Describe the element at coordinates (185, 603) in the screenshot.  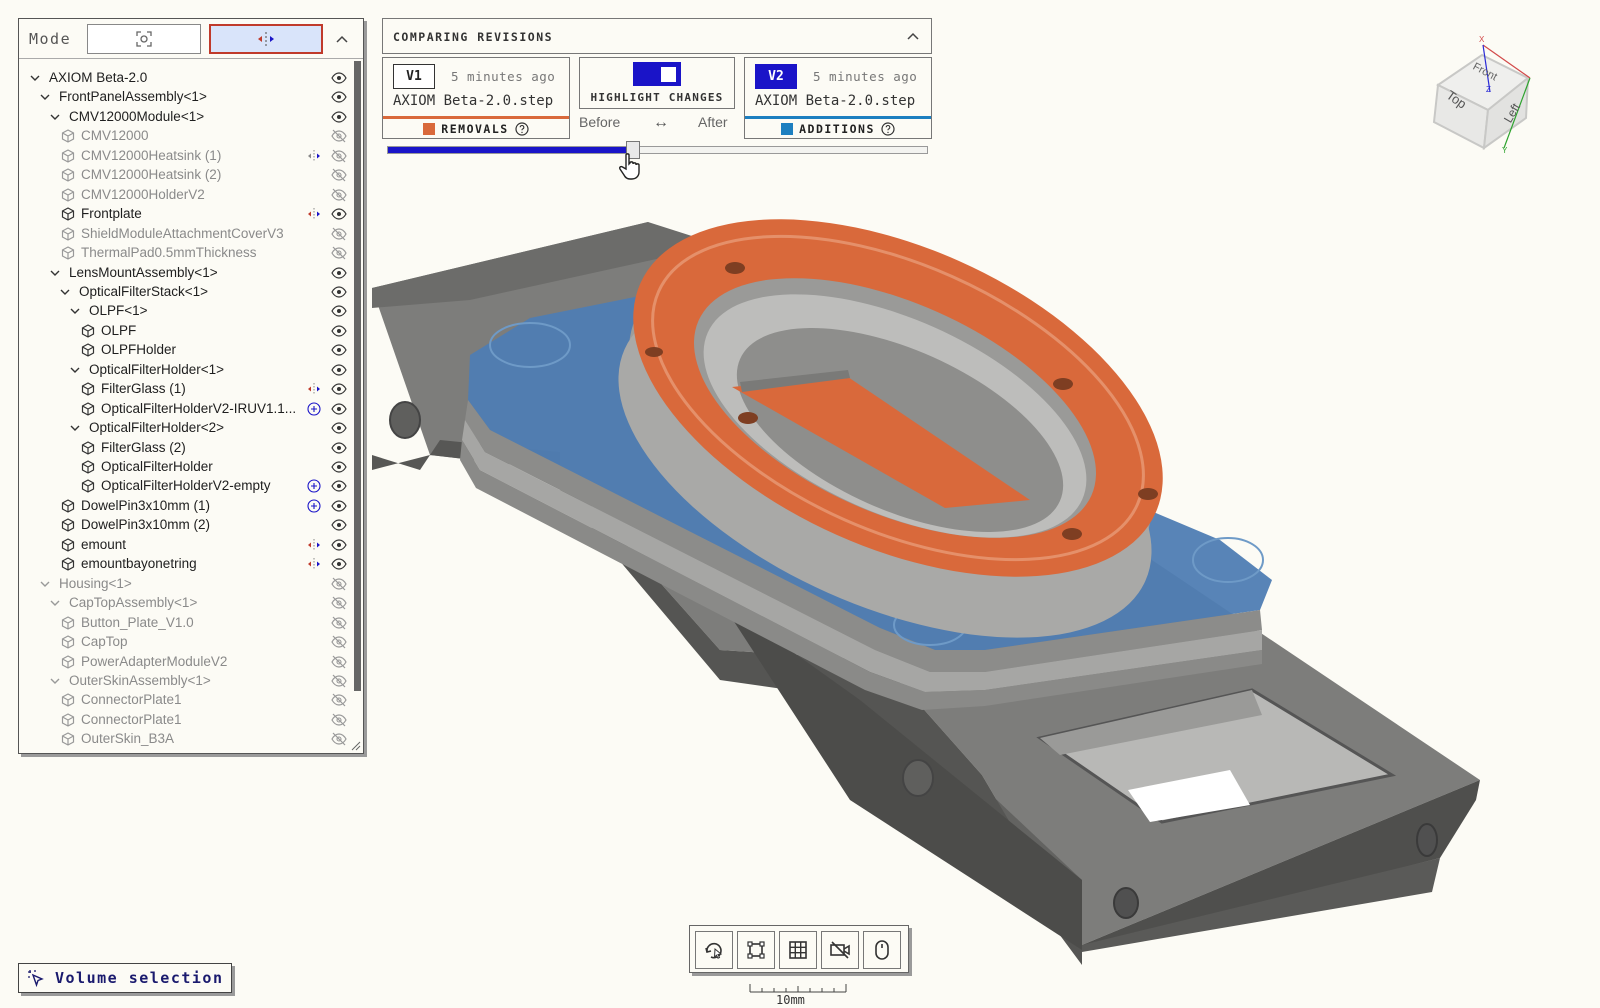
I see `tree-row: CapTopAssembly<1>` at that location.